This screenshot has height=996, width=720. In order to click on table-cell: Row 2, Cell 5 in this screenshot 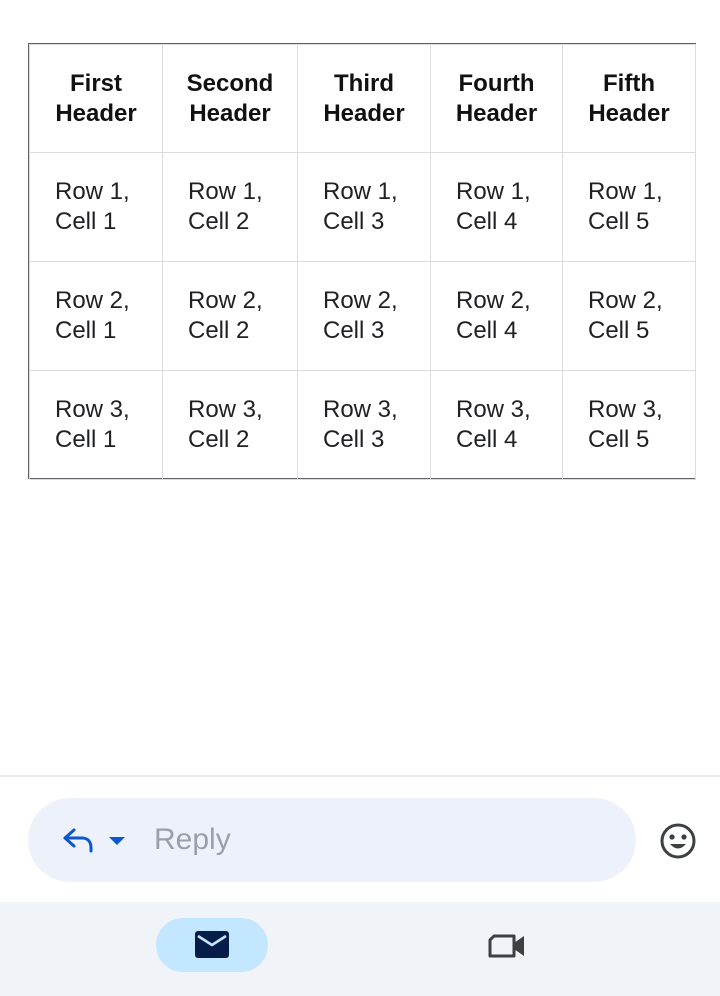, I will do `click(629, 316)`.